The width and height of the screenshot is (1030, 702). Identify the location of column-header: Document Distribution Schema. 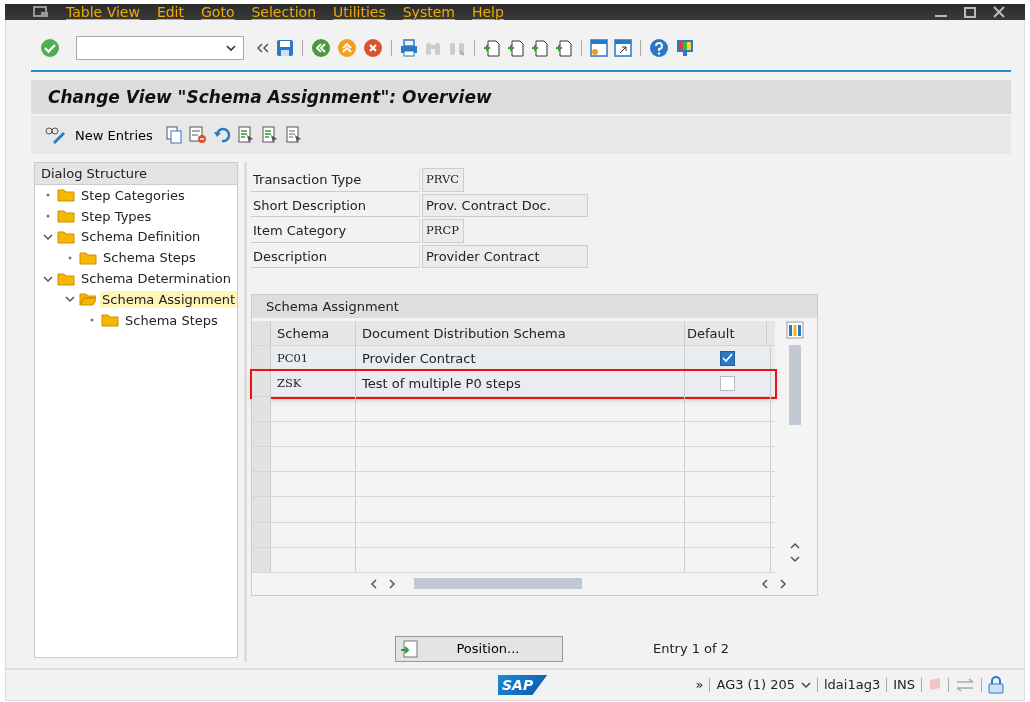
(520, 333).